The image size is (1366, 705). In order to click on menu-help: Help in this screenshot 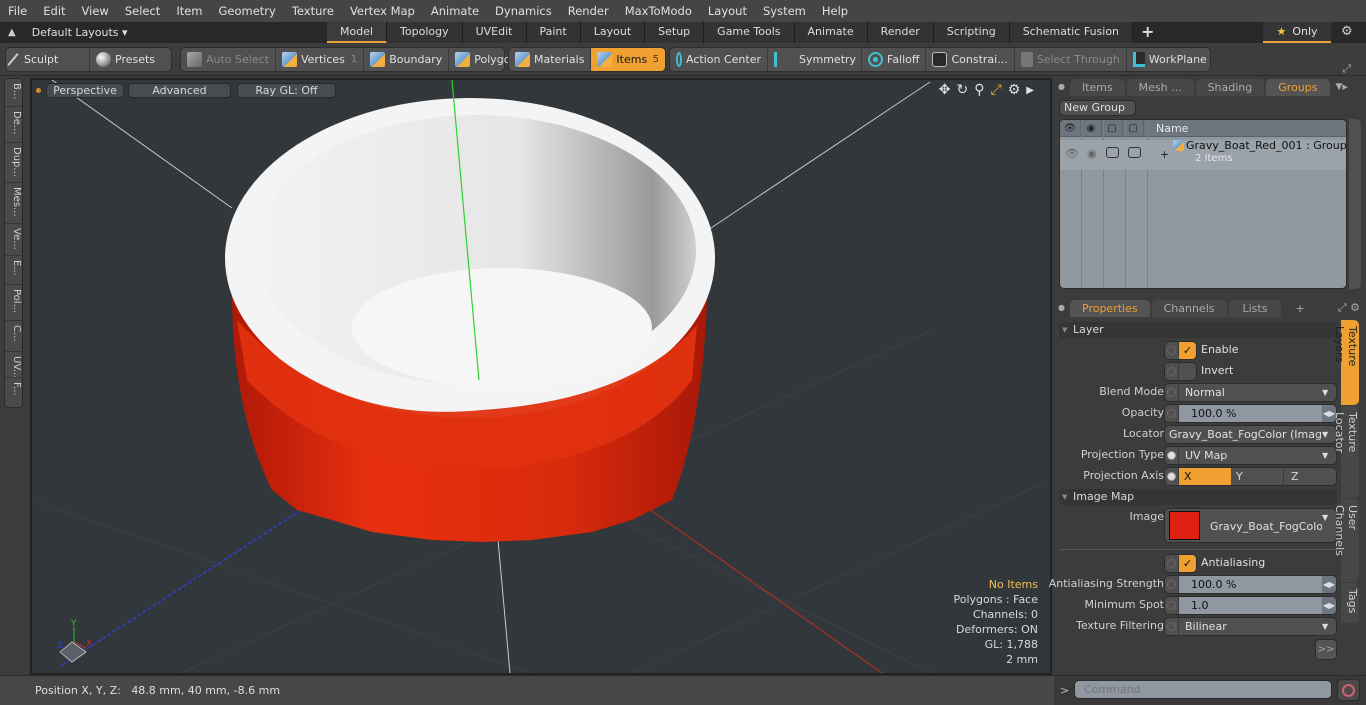, I will do `click(835, 11)`.